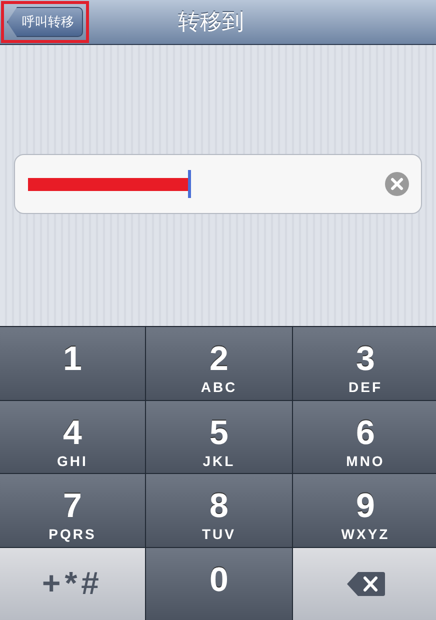 The image size is (436, 620). I want to click on clear-icon, so click(397, 184).